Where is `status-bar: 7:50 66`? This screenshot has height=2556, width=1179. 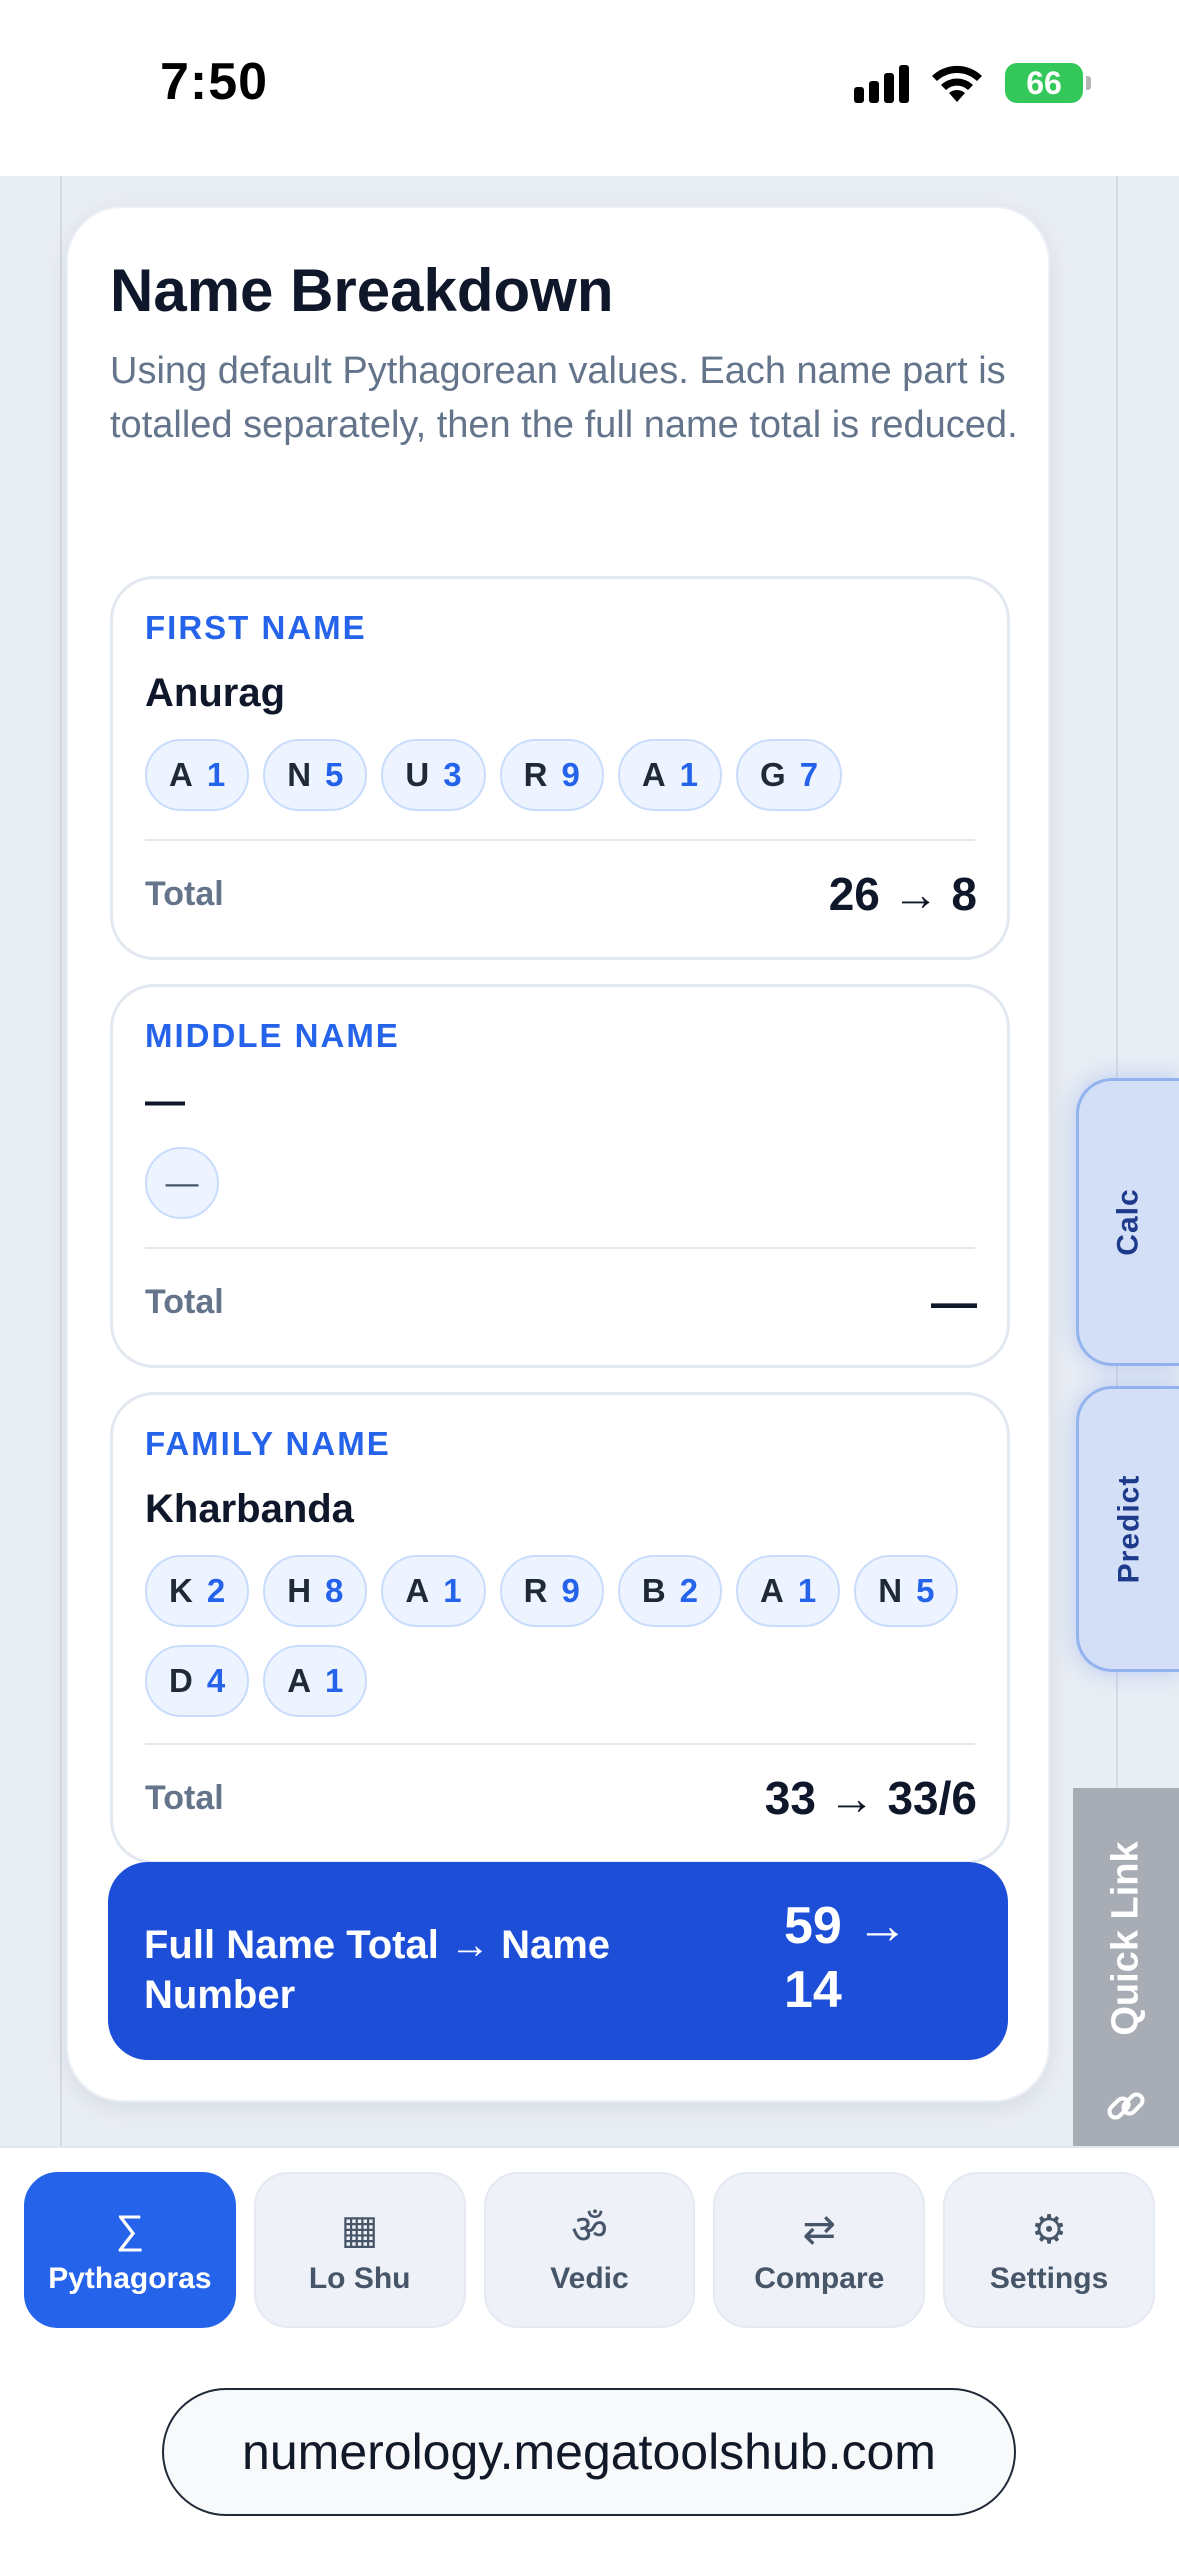 status-bar: 7:50 66 is located at coordinates (589, 88).